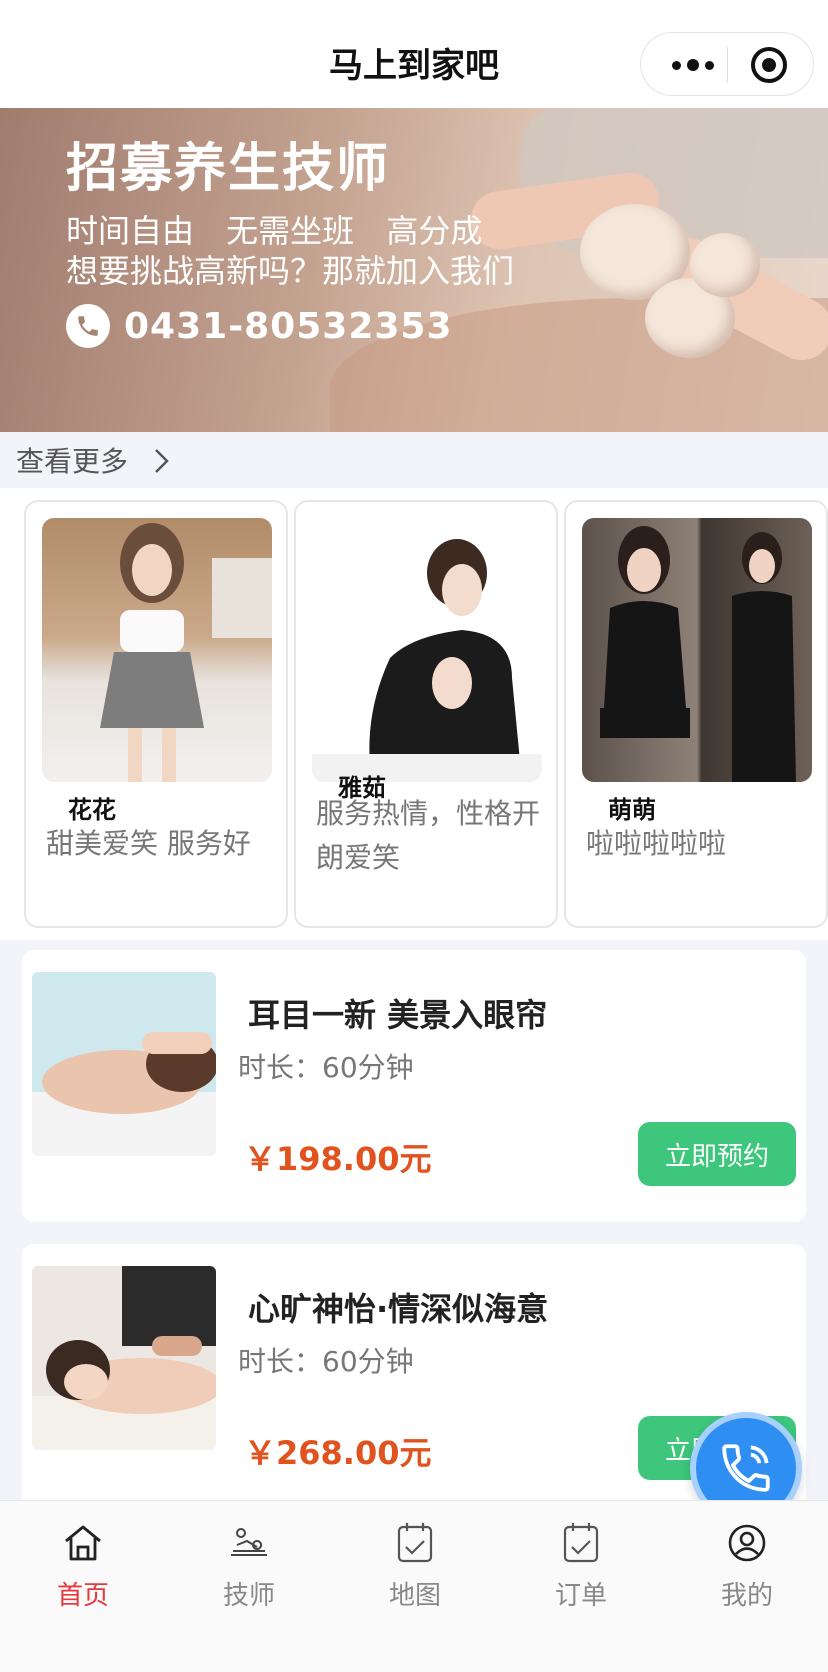 This screenshot has height=1672, width=828. Describe the element at coordinates (769, 65) in the screenshot. I see `close-target-icon` at that location.